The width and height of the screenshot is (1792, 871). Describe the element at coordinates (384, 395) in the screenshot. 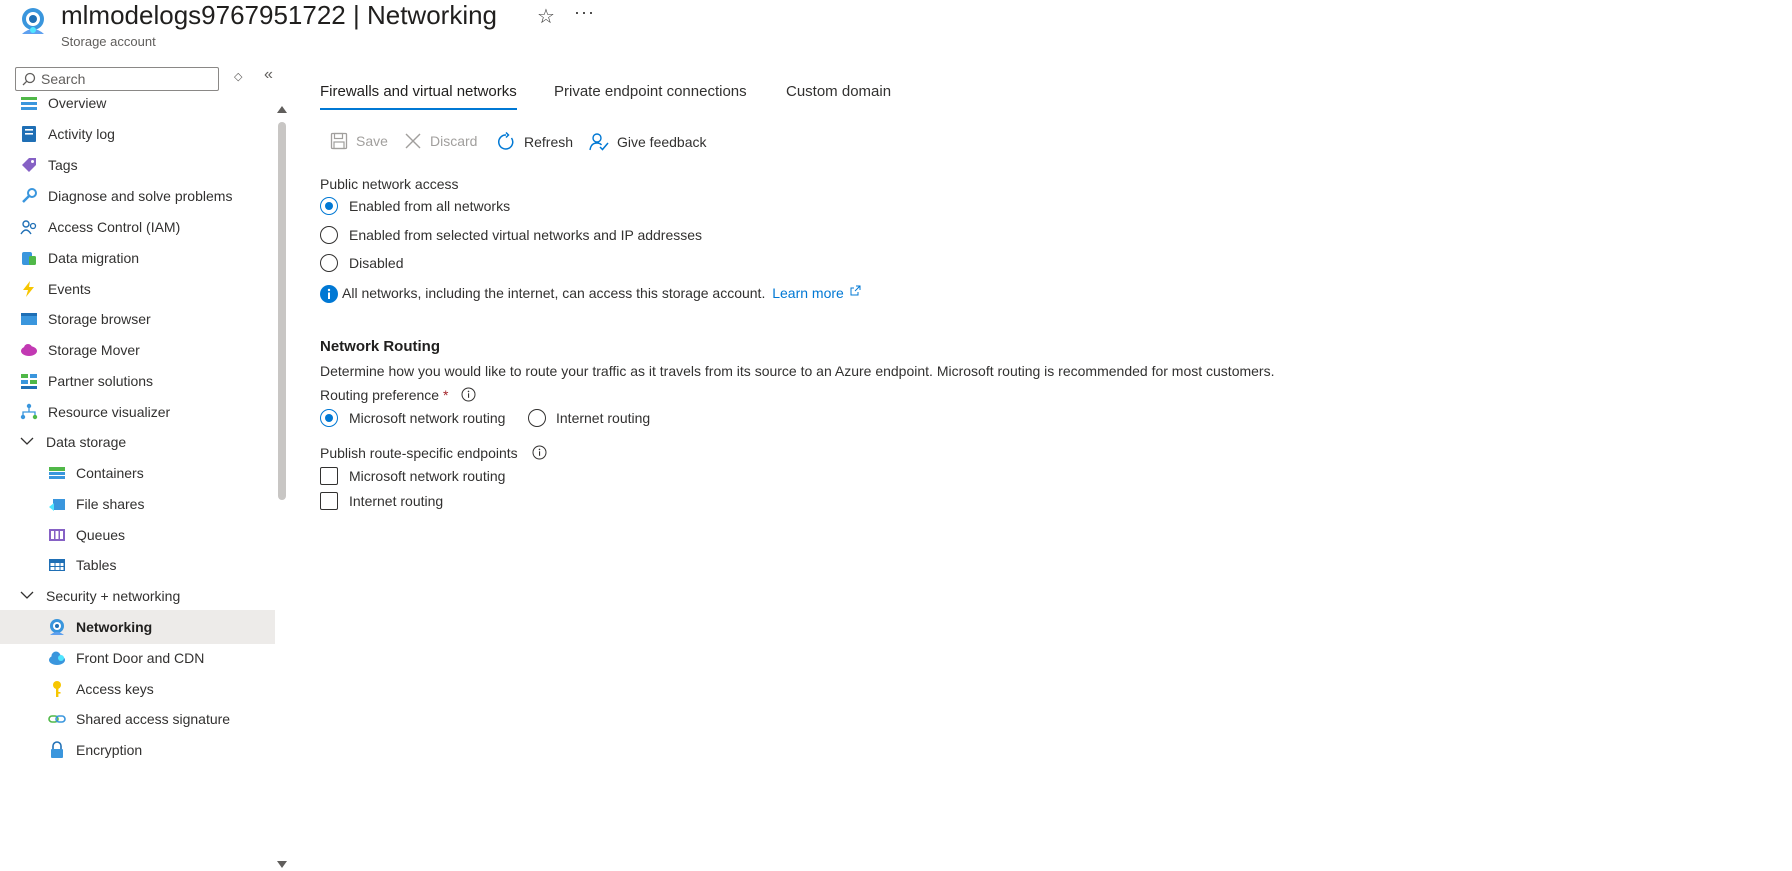

I see `routing-preference-label: Routing preference *` at that location.